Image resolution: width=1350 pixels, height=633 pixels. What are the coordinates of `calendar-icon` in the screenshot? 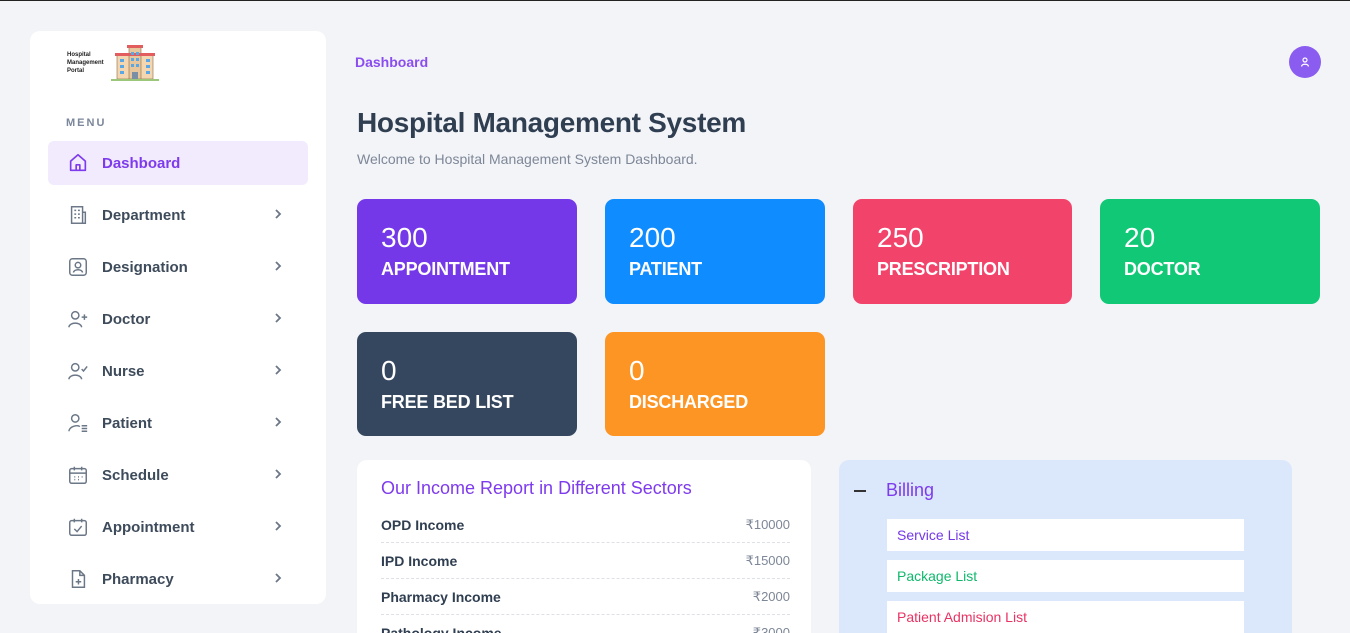 It's located at (78, 475).